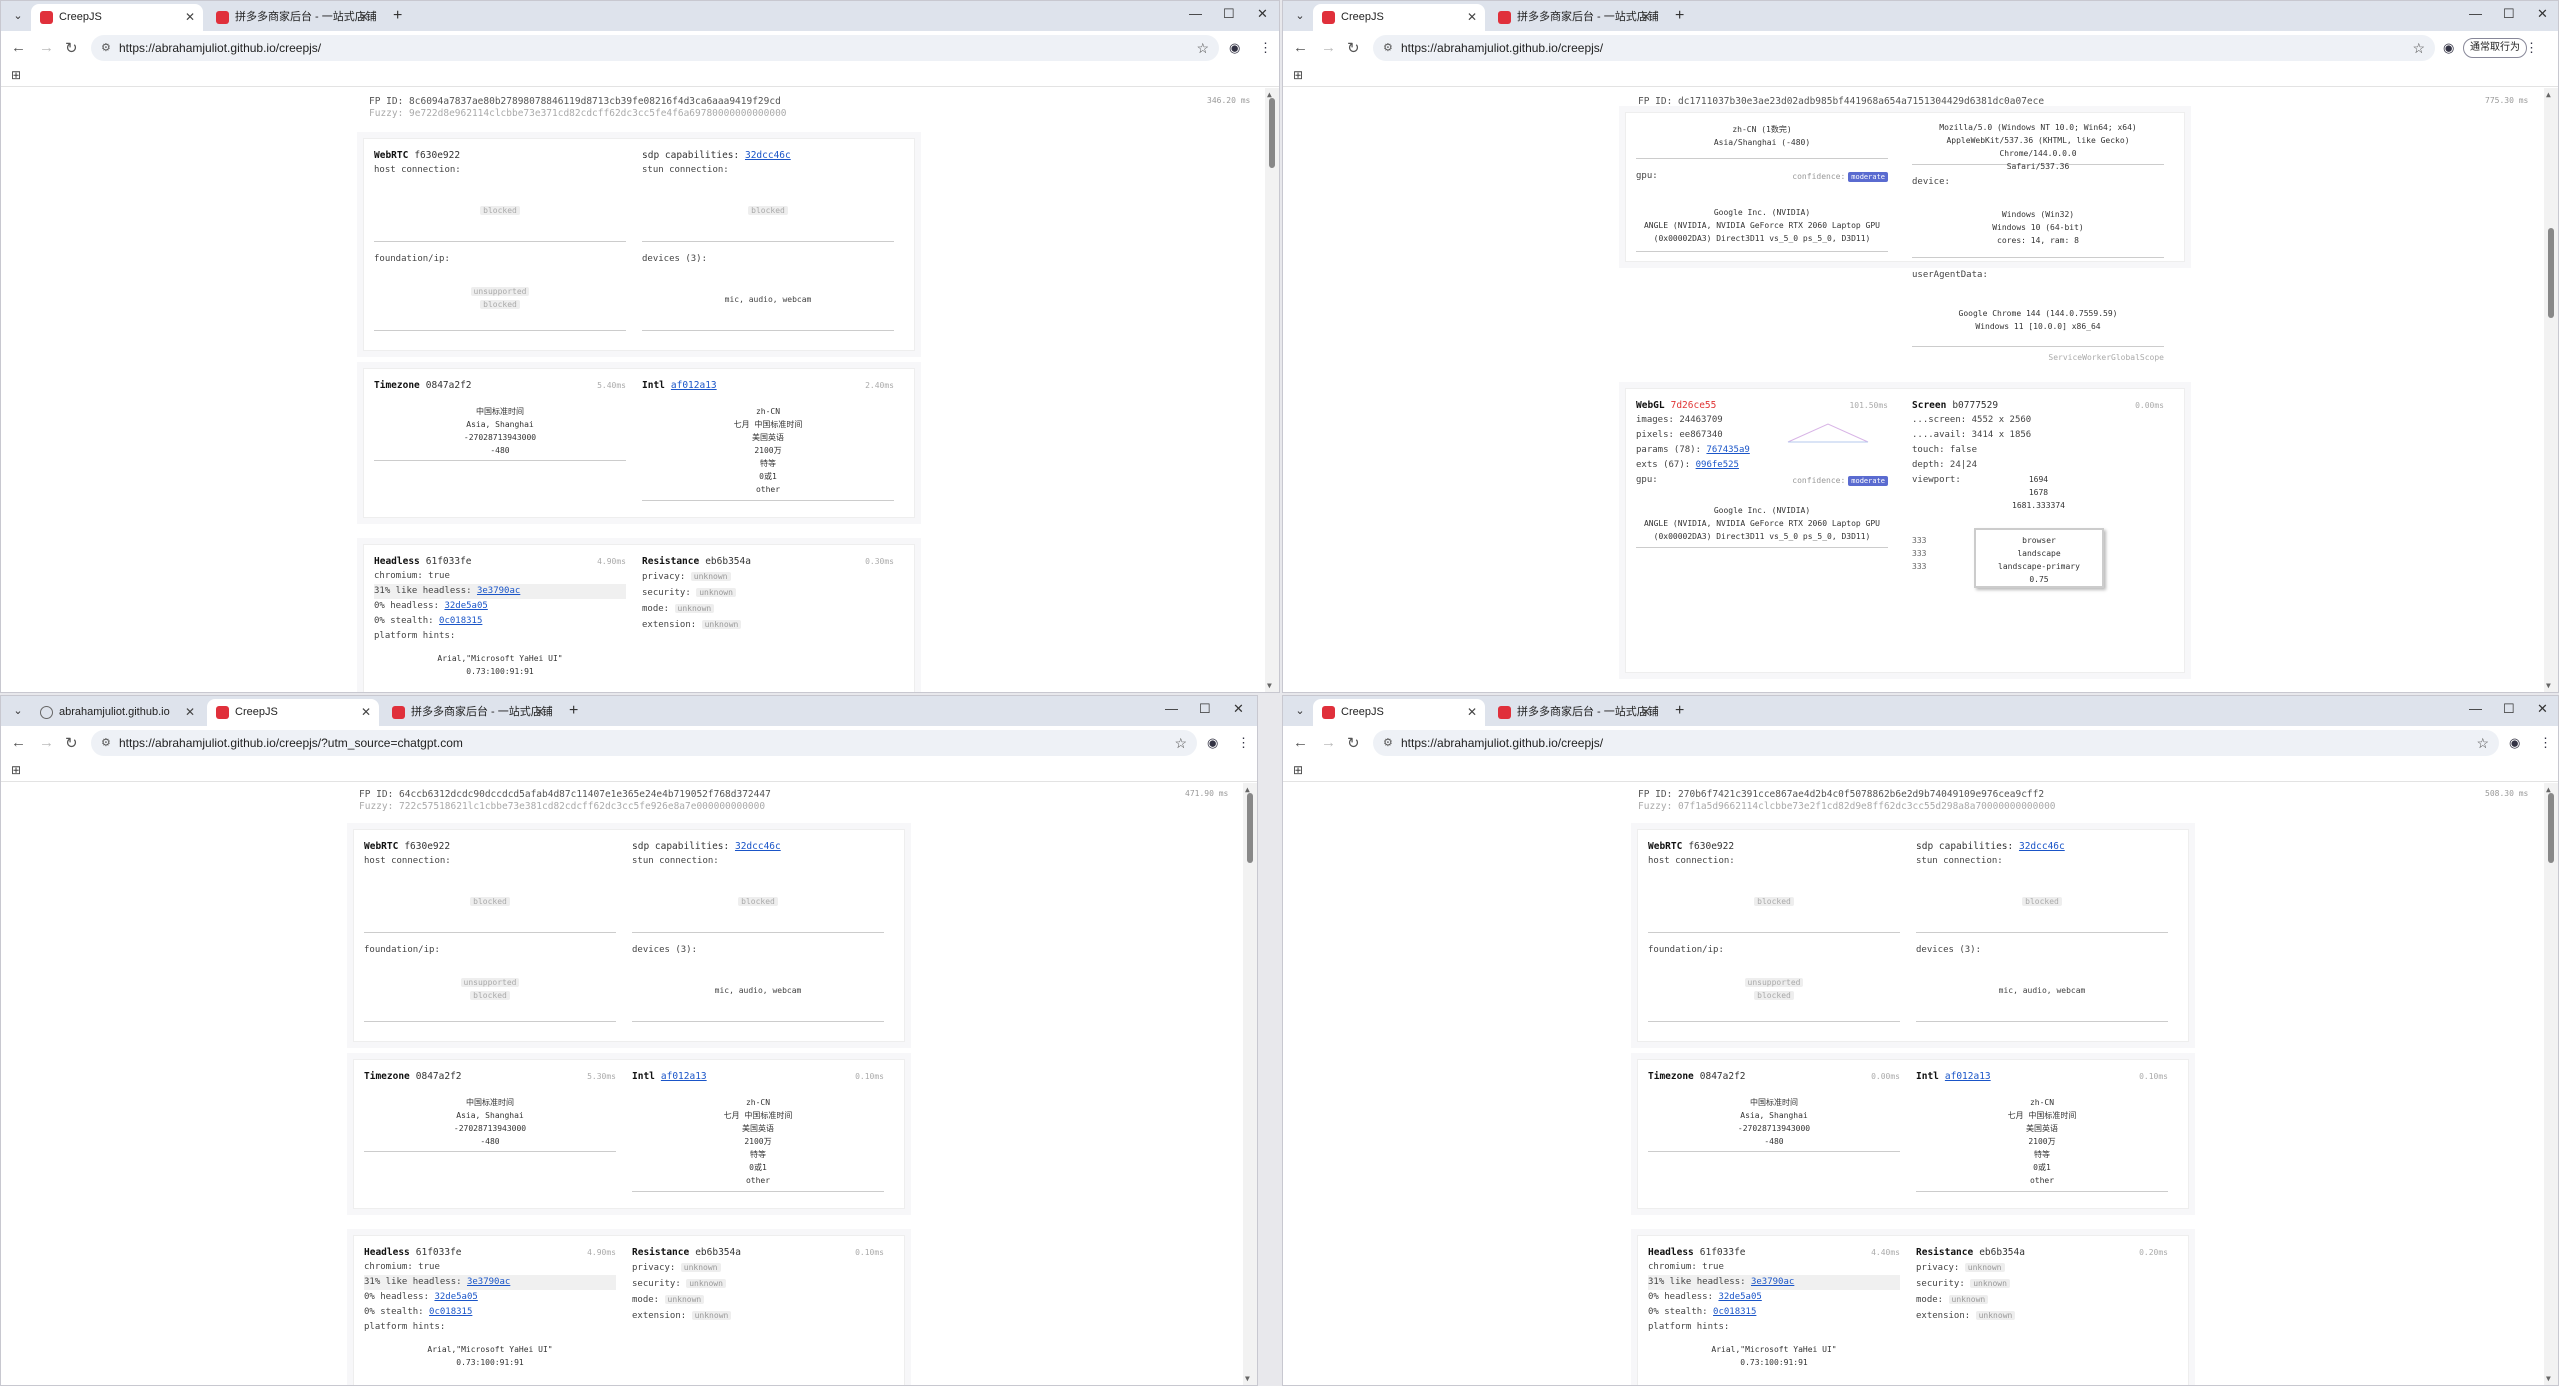 The width and height of the screenshot is (2559, 1386). Describe the element at coordinates (2495, 48) in the screenshot. I see `relaunch-button: 通常取行为` at that location.